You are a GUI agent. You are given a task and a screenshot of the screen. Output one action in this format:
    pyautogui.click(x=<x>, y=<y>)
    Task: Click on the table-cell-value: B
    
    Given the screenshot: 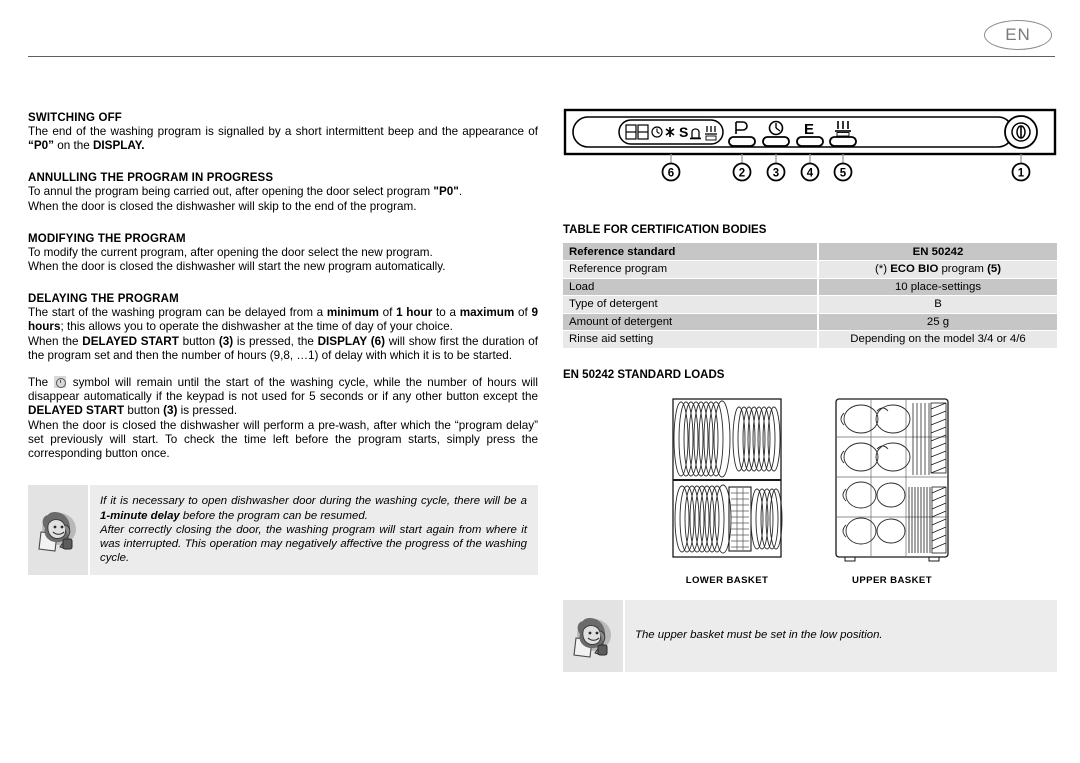 What is the action you would take?
    pyautogui.click(x=937, y=304)
    